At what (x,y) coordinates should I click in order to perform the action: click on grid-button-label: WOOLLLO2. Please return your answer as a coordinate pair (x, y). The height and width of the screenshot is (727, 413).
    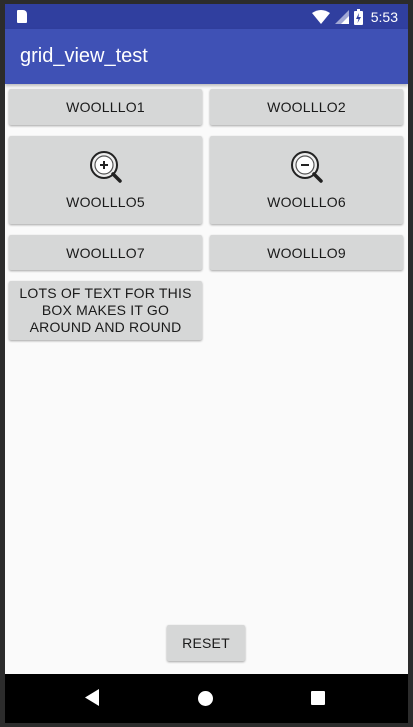
    Looking at the image, I should click on (306, 107).